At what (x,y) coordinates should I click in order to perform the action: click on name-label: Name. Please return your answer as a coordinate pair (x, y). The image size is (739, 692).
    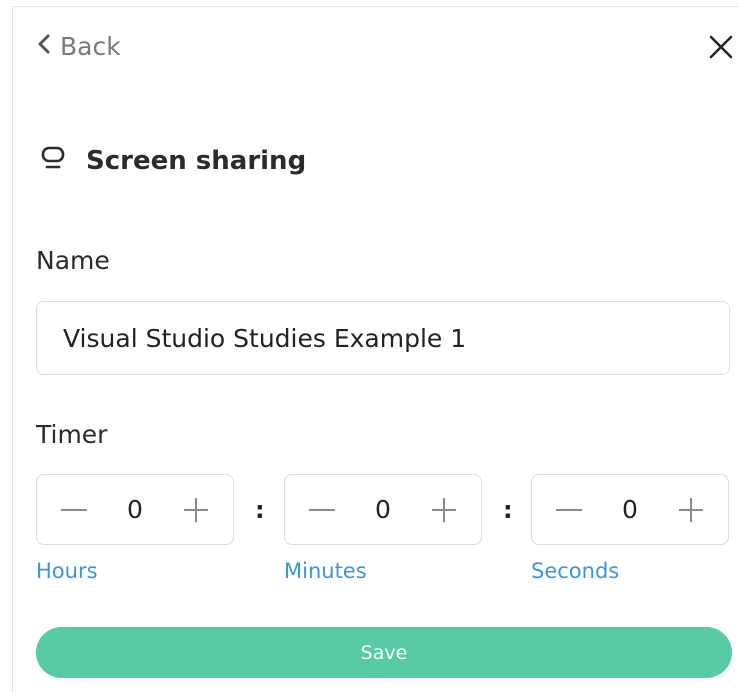
    Looking at the image, I should click on (73, 260).